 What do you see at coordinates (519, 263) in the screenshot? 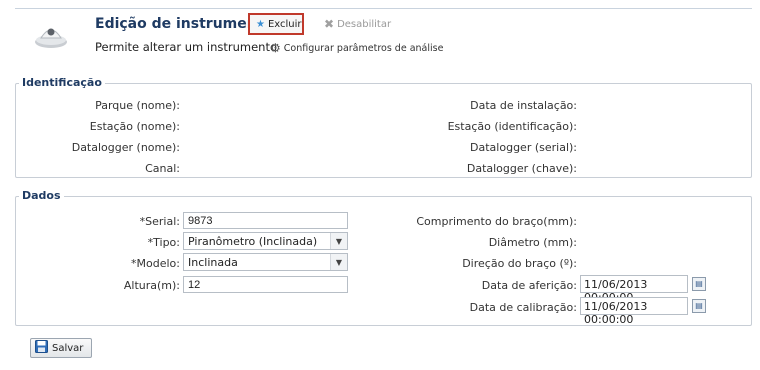
I see `direcao-braco-label: Direção do braço (º):` at bounding box center [519, 263].